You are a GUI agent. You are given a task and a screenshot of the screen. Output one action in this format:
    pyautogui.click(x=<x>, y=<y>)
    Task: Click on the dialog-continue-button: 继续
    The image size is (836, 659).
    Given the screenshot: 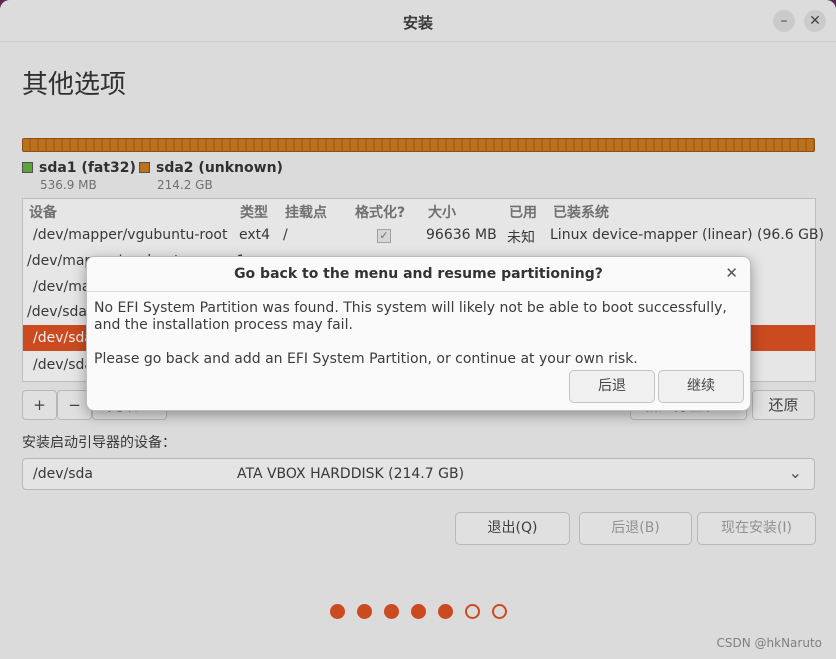 What is the action you would take?
    pyautogui.click(x=701, y=386)
    